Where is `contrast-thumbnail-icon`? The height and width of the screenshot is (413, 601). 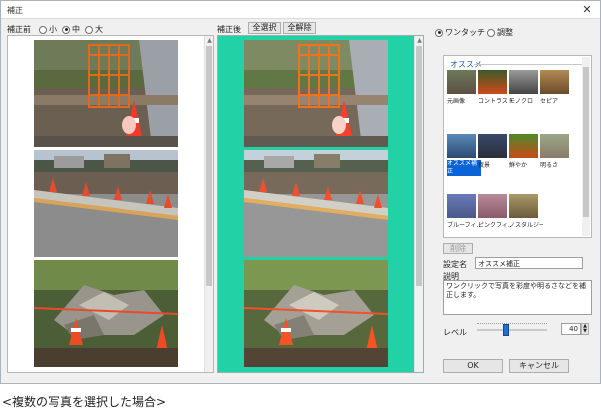
contrast-thumbnail-icon is located at coordinates (492, 82).